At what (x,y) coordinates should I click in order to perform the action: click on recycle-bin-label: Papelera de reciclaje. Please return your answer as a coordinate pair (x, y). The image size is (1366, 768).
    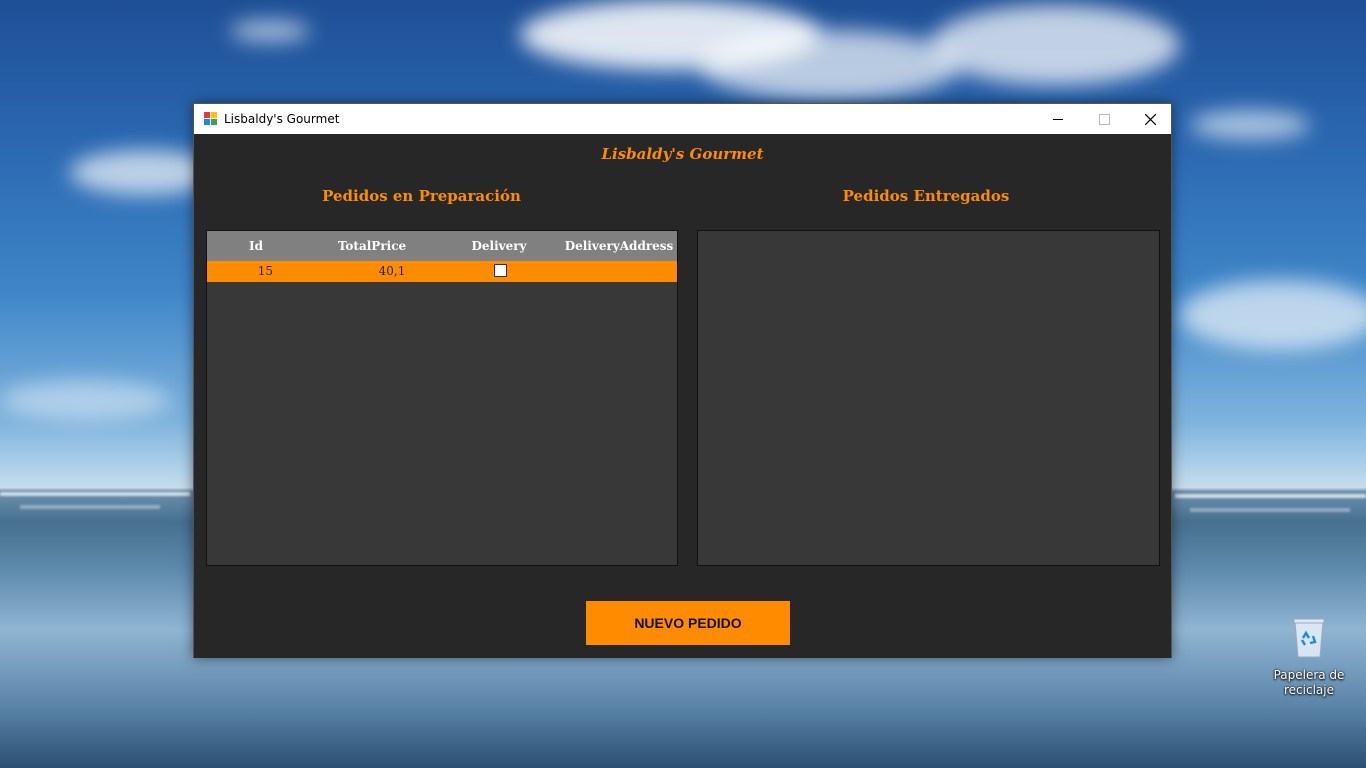
    Looking at the image, I should click on (1309, 682).